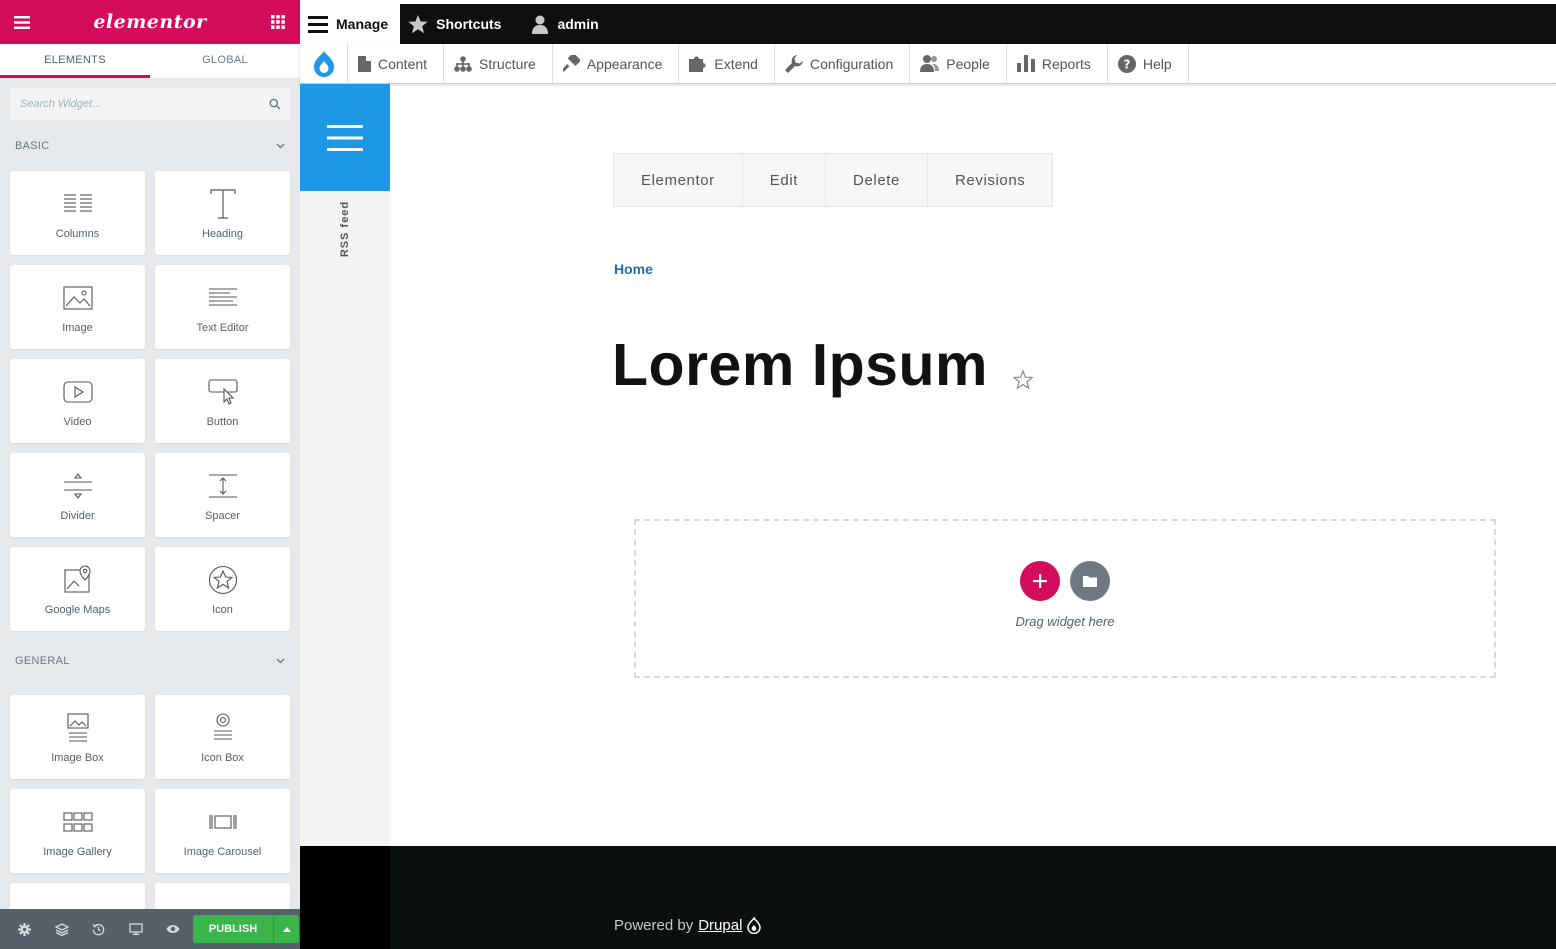 This screenshot has width=1556, height=949. I want to click on toolbar-manage: Manage, so click(350, 24).